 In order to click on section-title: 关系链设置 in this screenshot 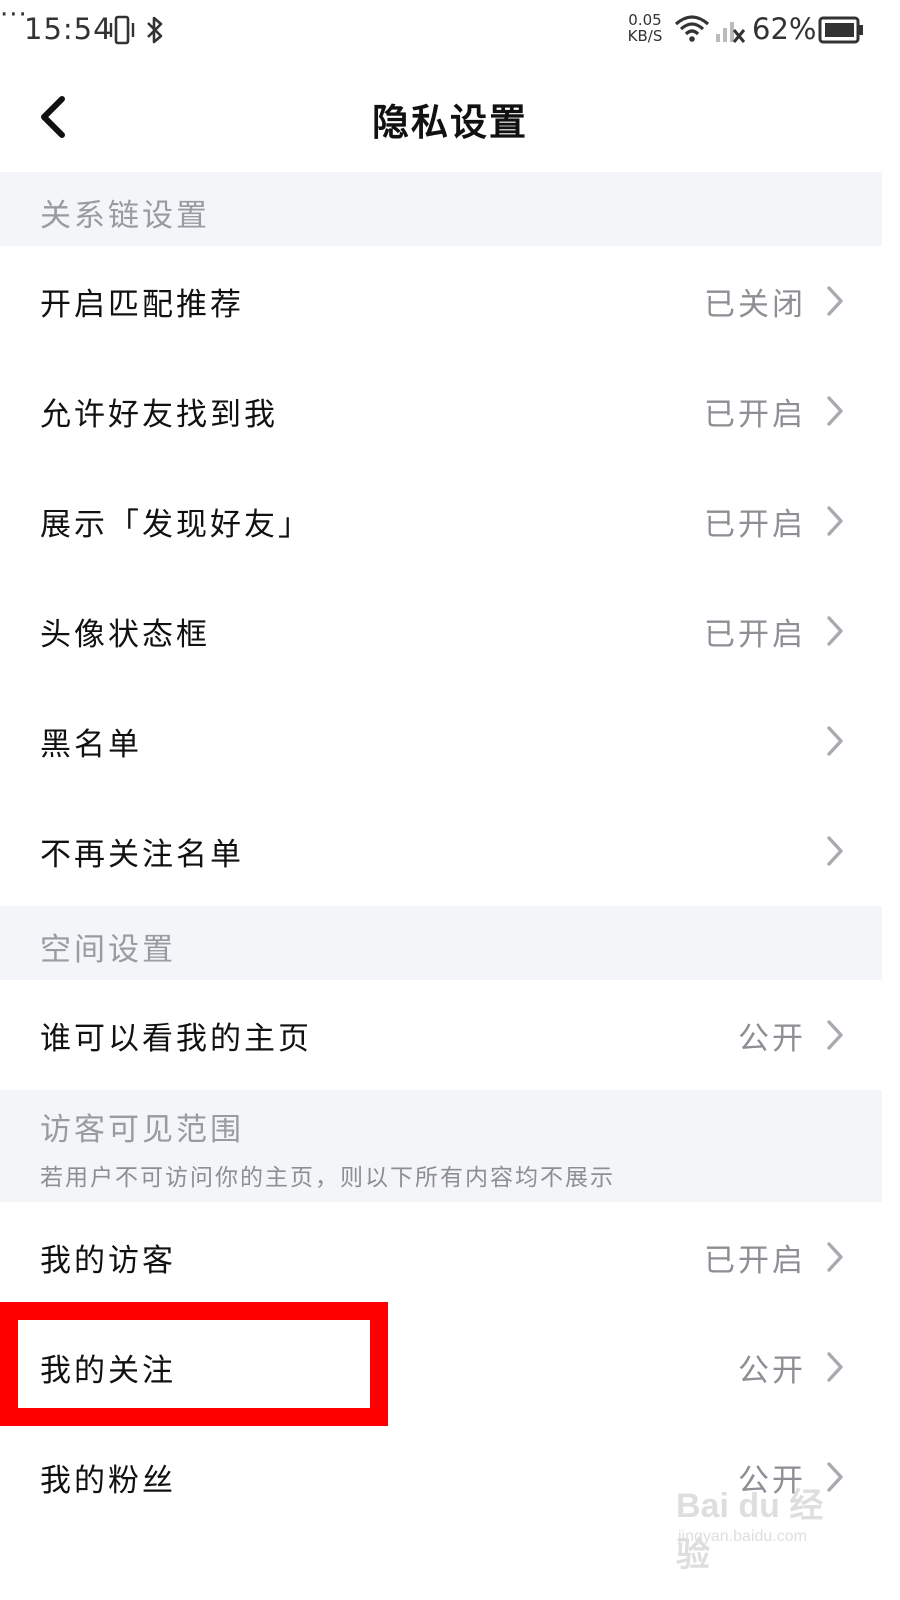, I will do `click(125, 216)`.